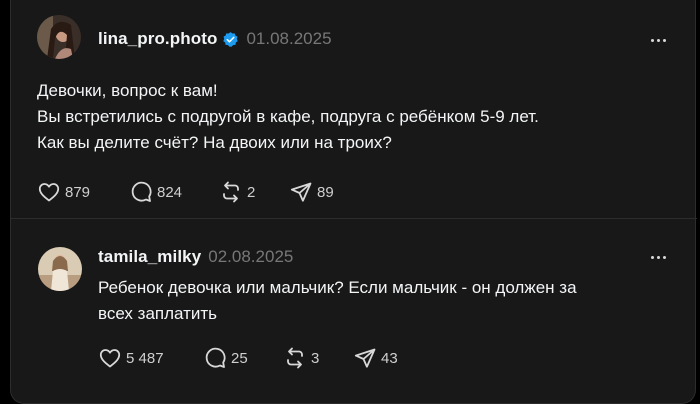 Image resolution: width=700 pixels, height=404 pixels. What do you see at coordinates (127, 90) in the screenshot?
I see `post-text-line: Девочки, вопрос к вам!` at bounding box center [127, 90].